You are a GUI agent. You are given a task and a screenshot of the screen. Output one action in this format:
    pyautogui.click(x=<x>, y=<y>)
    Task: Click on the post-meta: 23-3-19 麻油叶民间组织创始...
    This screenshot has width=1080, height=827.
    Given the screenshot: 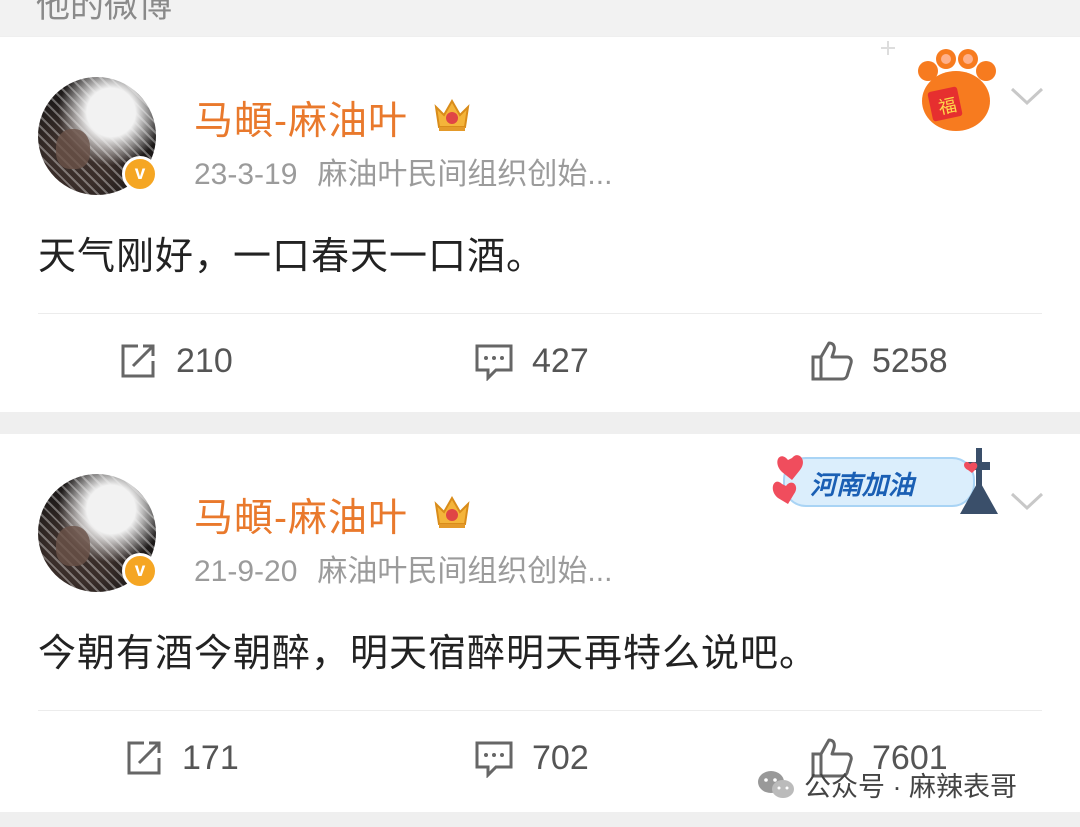 What is the action you would take?
    pyautogui.click(x=403, y=171)
    